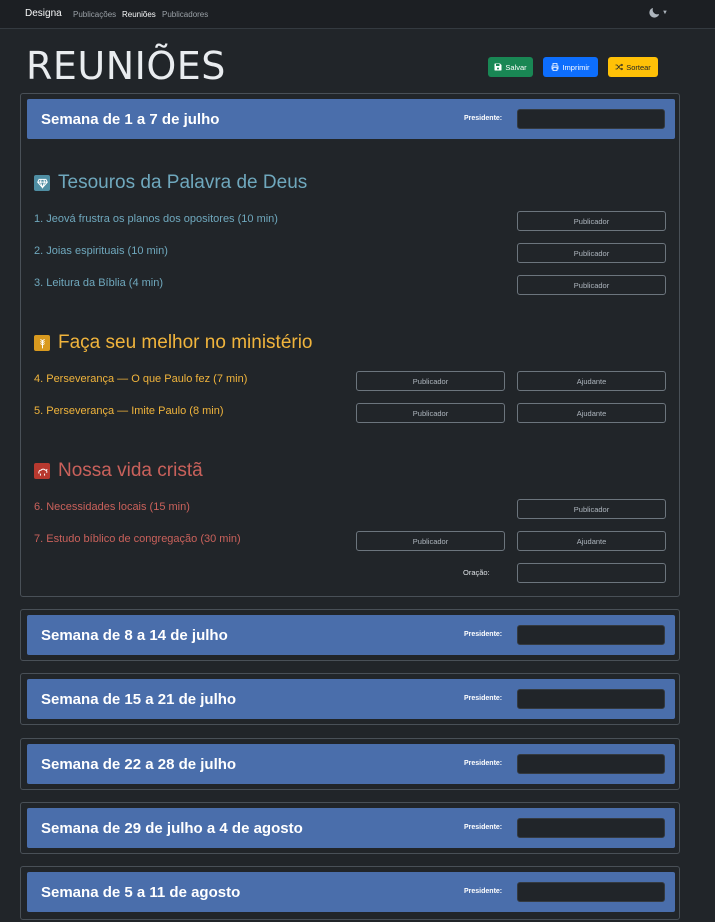 The image size is (715, 922). I want to click on nav-link-publicacoes: Publicações, so click(94, 14).